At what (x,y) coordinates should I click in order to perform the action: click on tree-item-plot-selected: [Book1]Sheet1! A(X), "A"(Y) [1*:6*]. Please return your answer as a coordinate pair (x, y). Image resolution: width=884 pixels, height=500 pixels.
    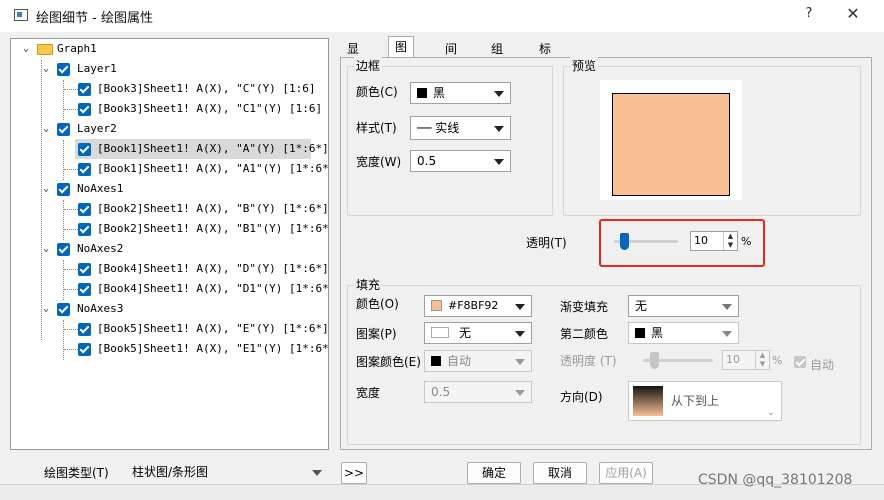
    Looking at the image, I should click on (201, 149).